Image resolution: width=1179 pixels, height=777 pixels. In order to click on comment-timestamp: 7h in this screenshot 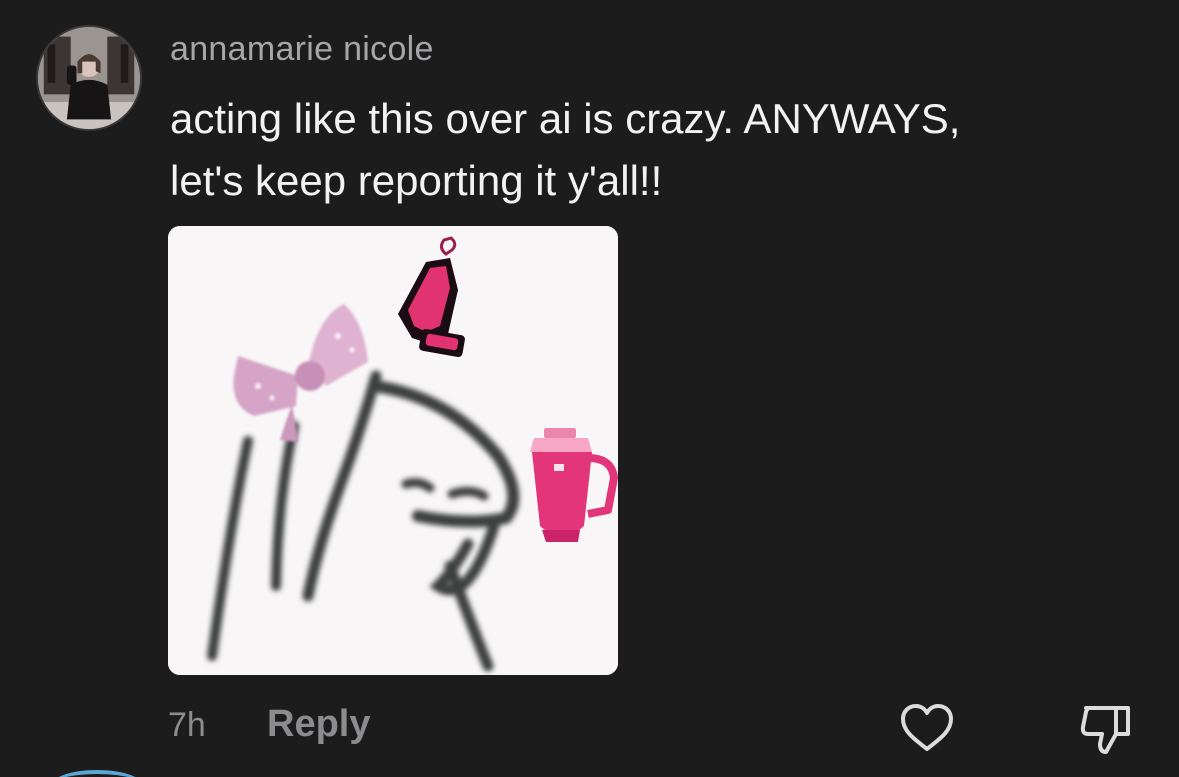, I will do `click(187, 725)`.